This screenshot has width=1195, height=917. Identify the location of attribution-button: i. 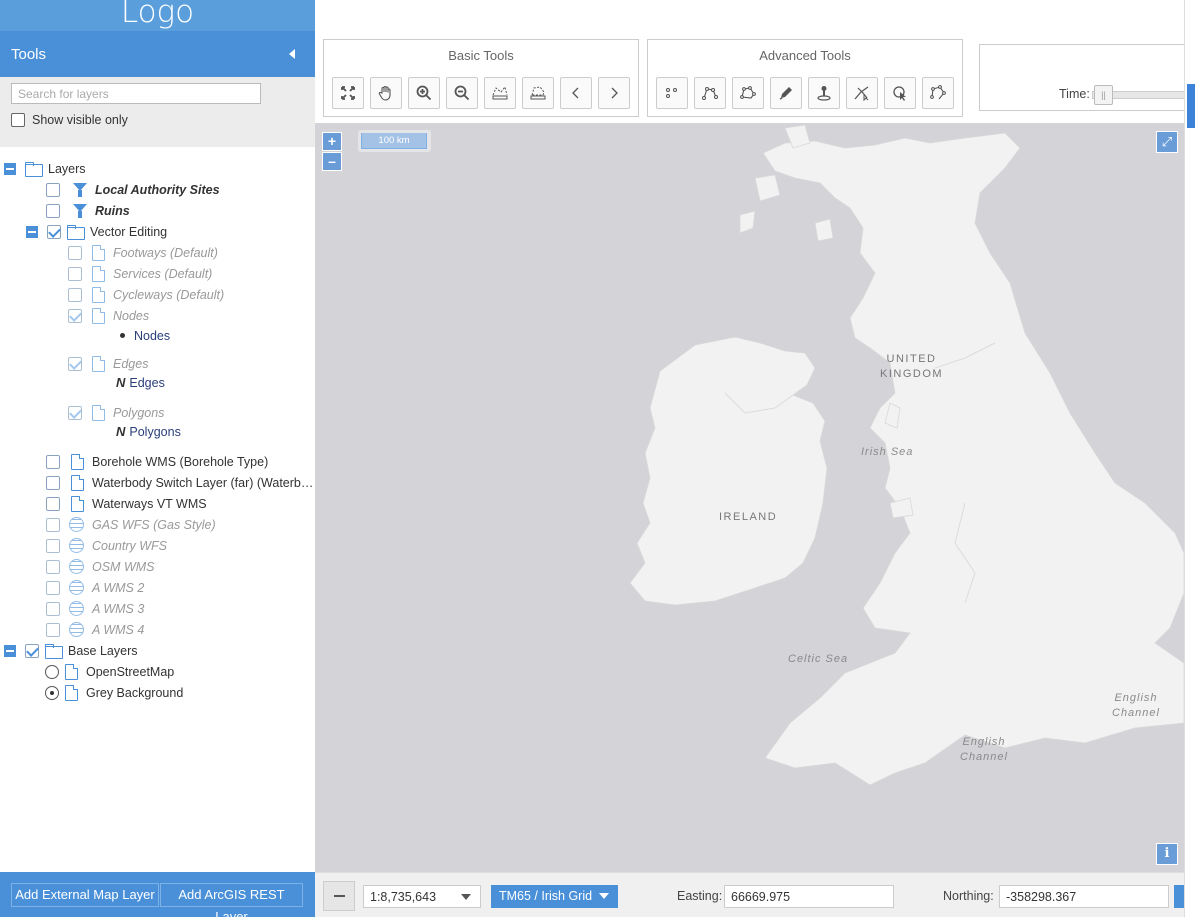
(1167, 854).